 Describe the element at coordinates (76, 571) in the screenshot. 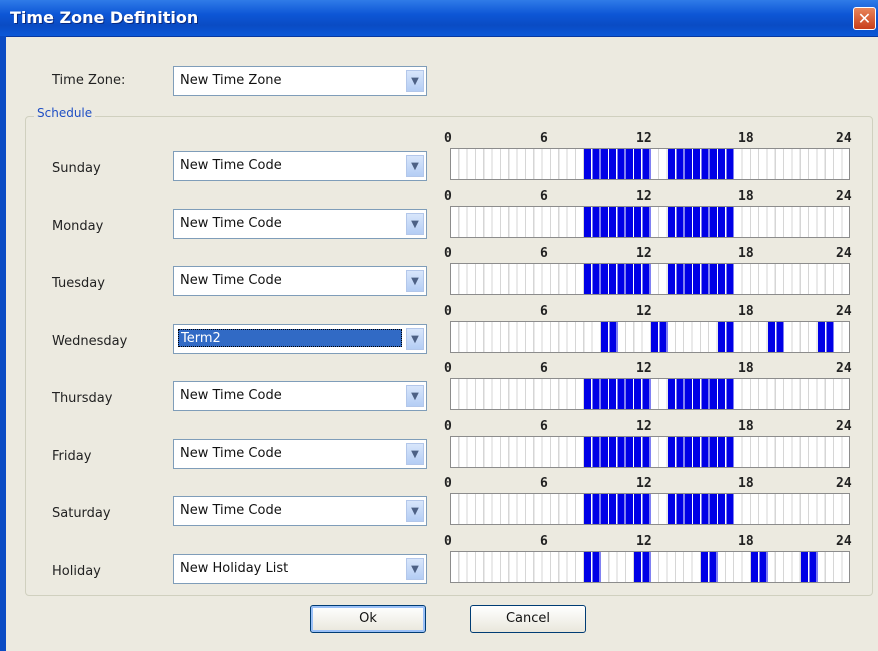

I see `day-label-holiday: Holiday` at that location.